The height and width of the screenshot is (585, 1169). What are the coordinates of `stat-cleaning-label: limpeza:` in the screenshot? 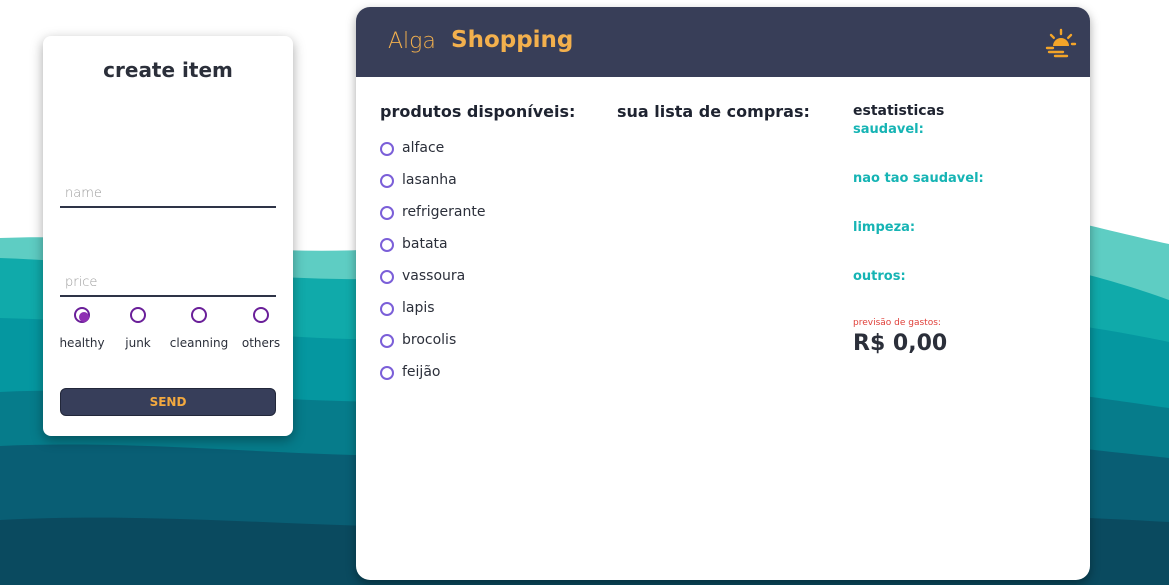 It's located at (884, 227).